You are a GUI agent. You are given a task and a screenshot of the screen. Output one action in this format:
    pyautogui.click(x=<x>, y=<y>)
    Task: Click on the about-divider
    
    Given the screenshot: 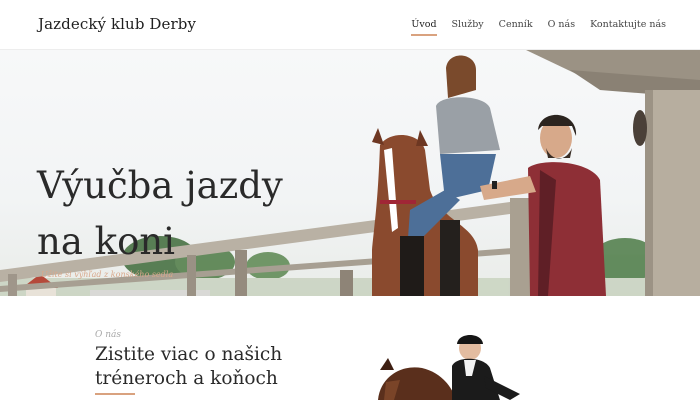 What is the action you would take?
    pyautogui.click(x=115, y=394)
    